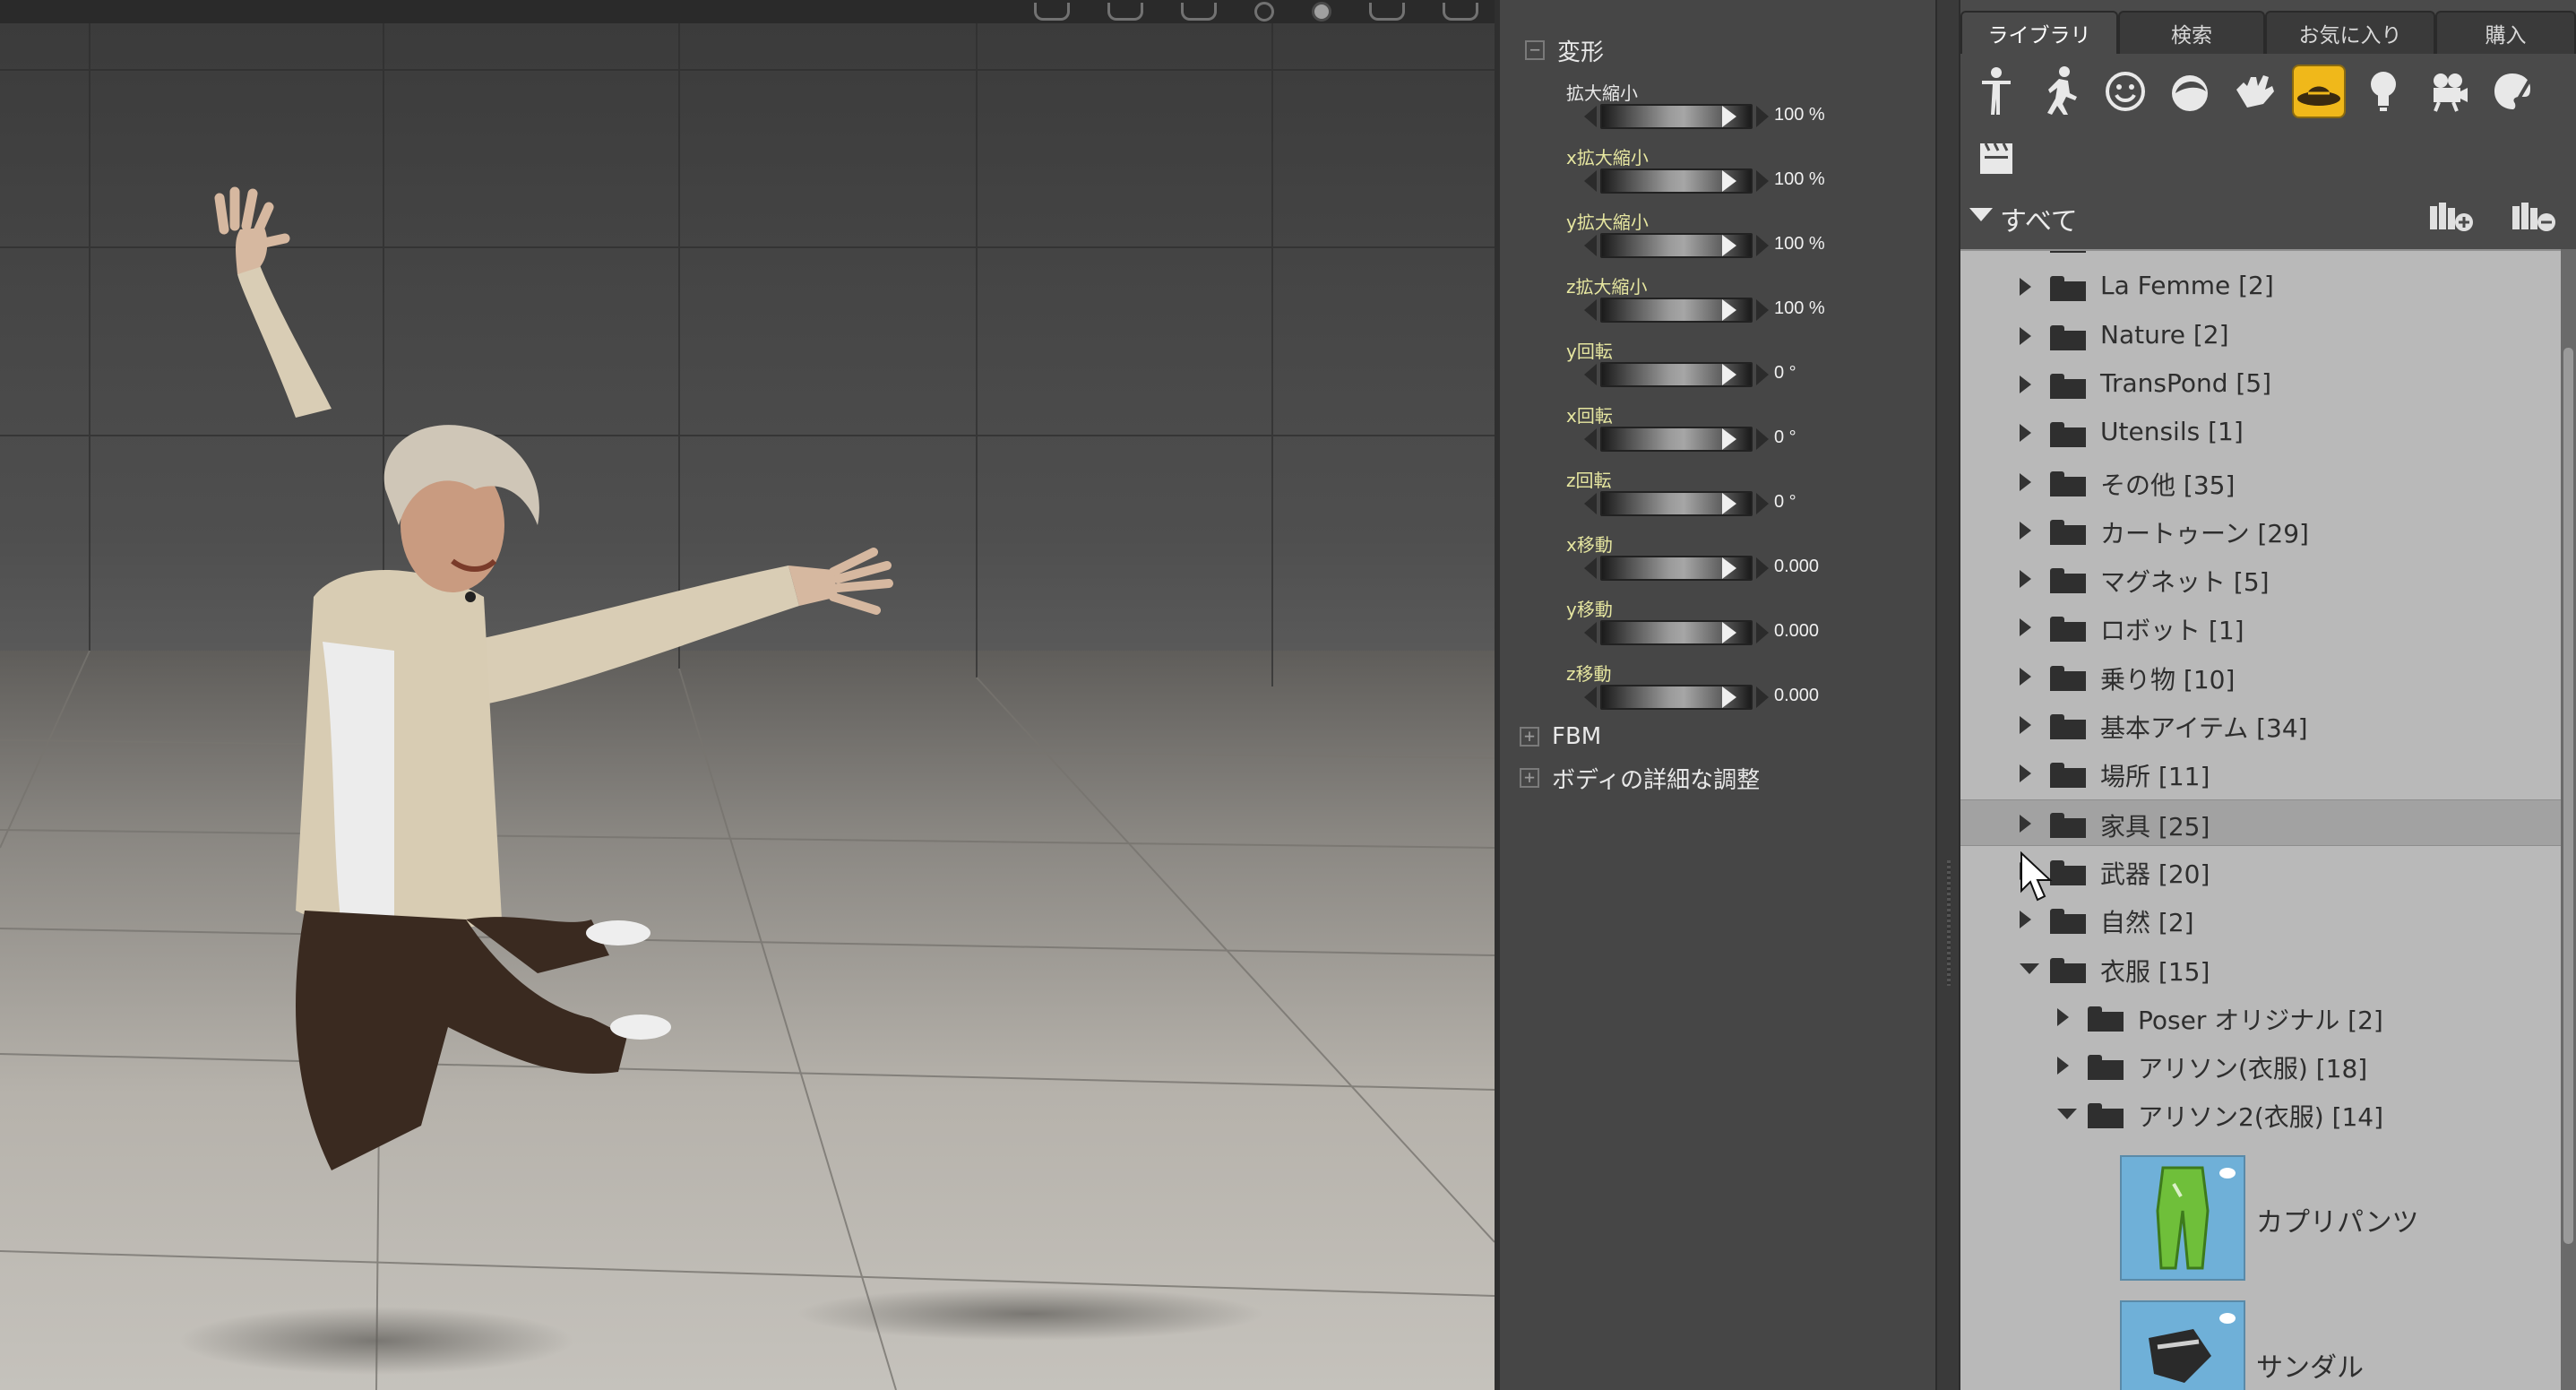 The width and height of the screenshot is (2576, 1390). I want to click on tree-row: 乗り物 [10], so click(2260, 676).